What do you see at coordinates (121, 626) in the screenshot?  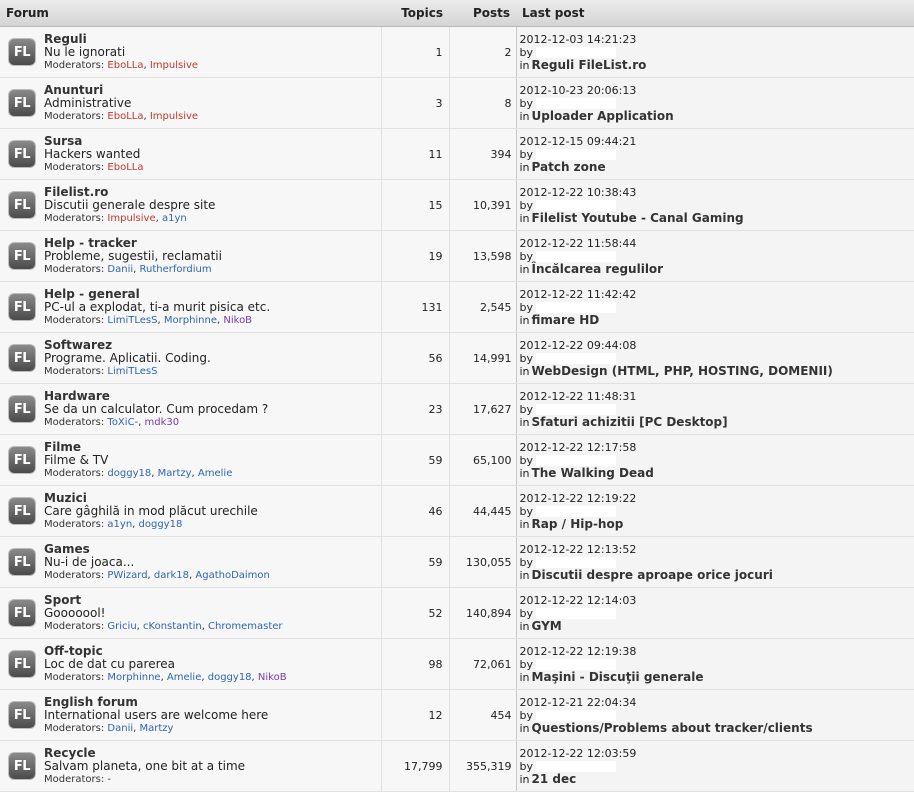 I see `moderator-link: Griciu` at bounding box center [121, 626].